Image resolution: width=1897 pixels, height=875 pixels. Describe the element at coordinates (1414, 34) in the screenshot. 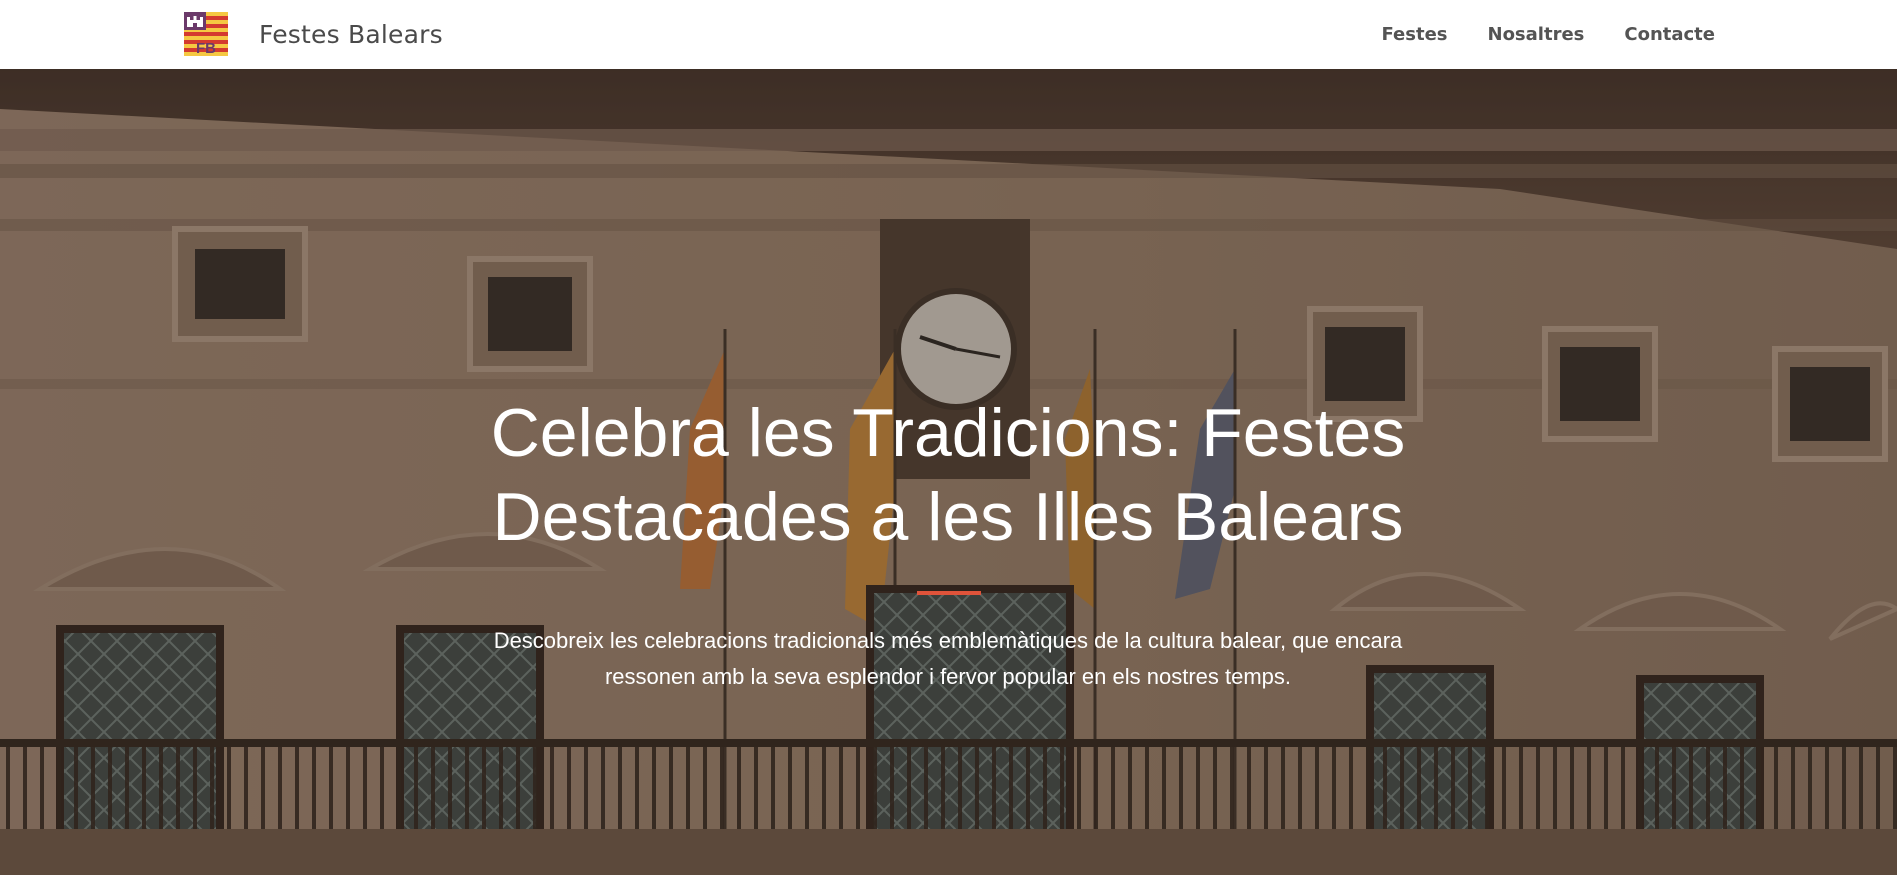

I see `nav-link-festes: Festes` at that location.